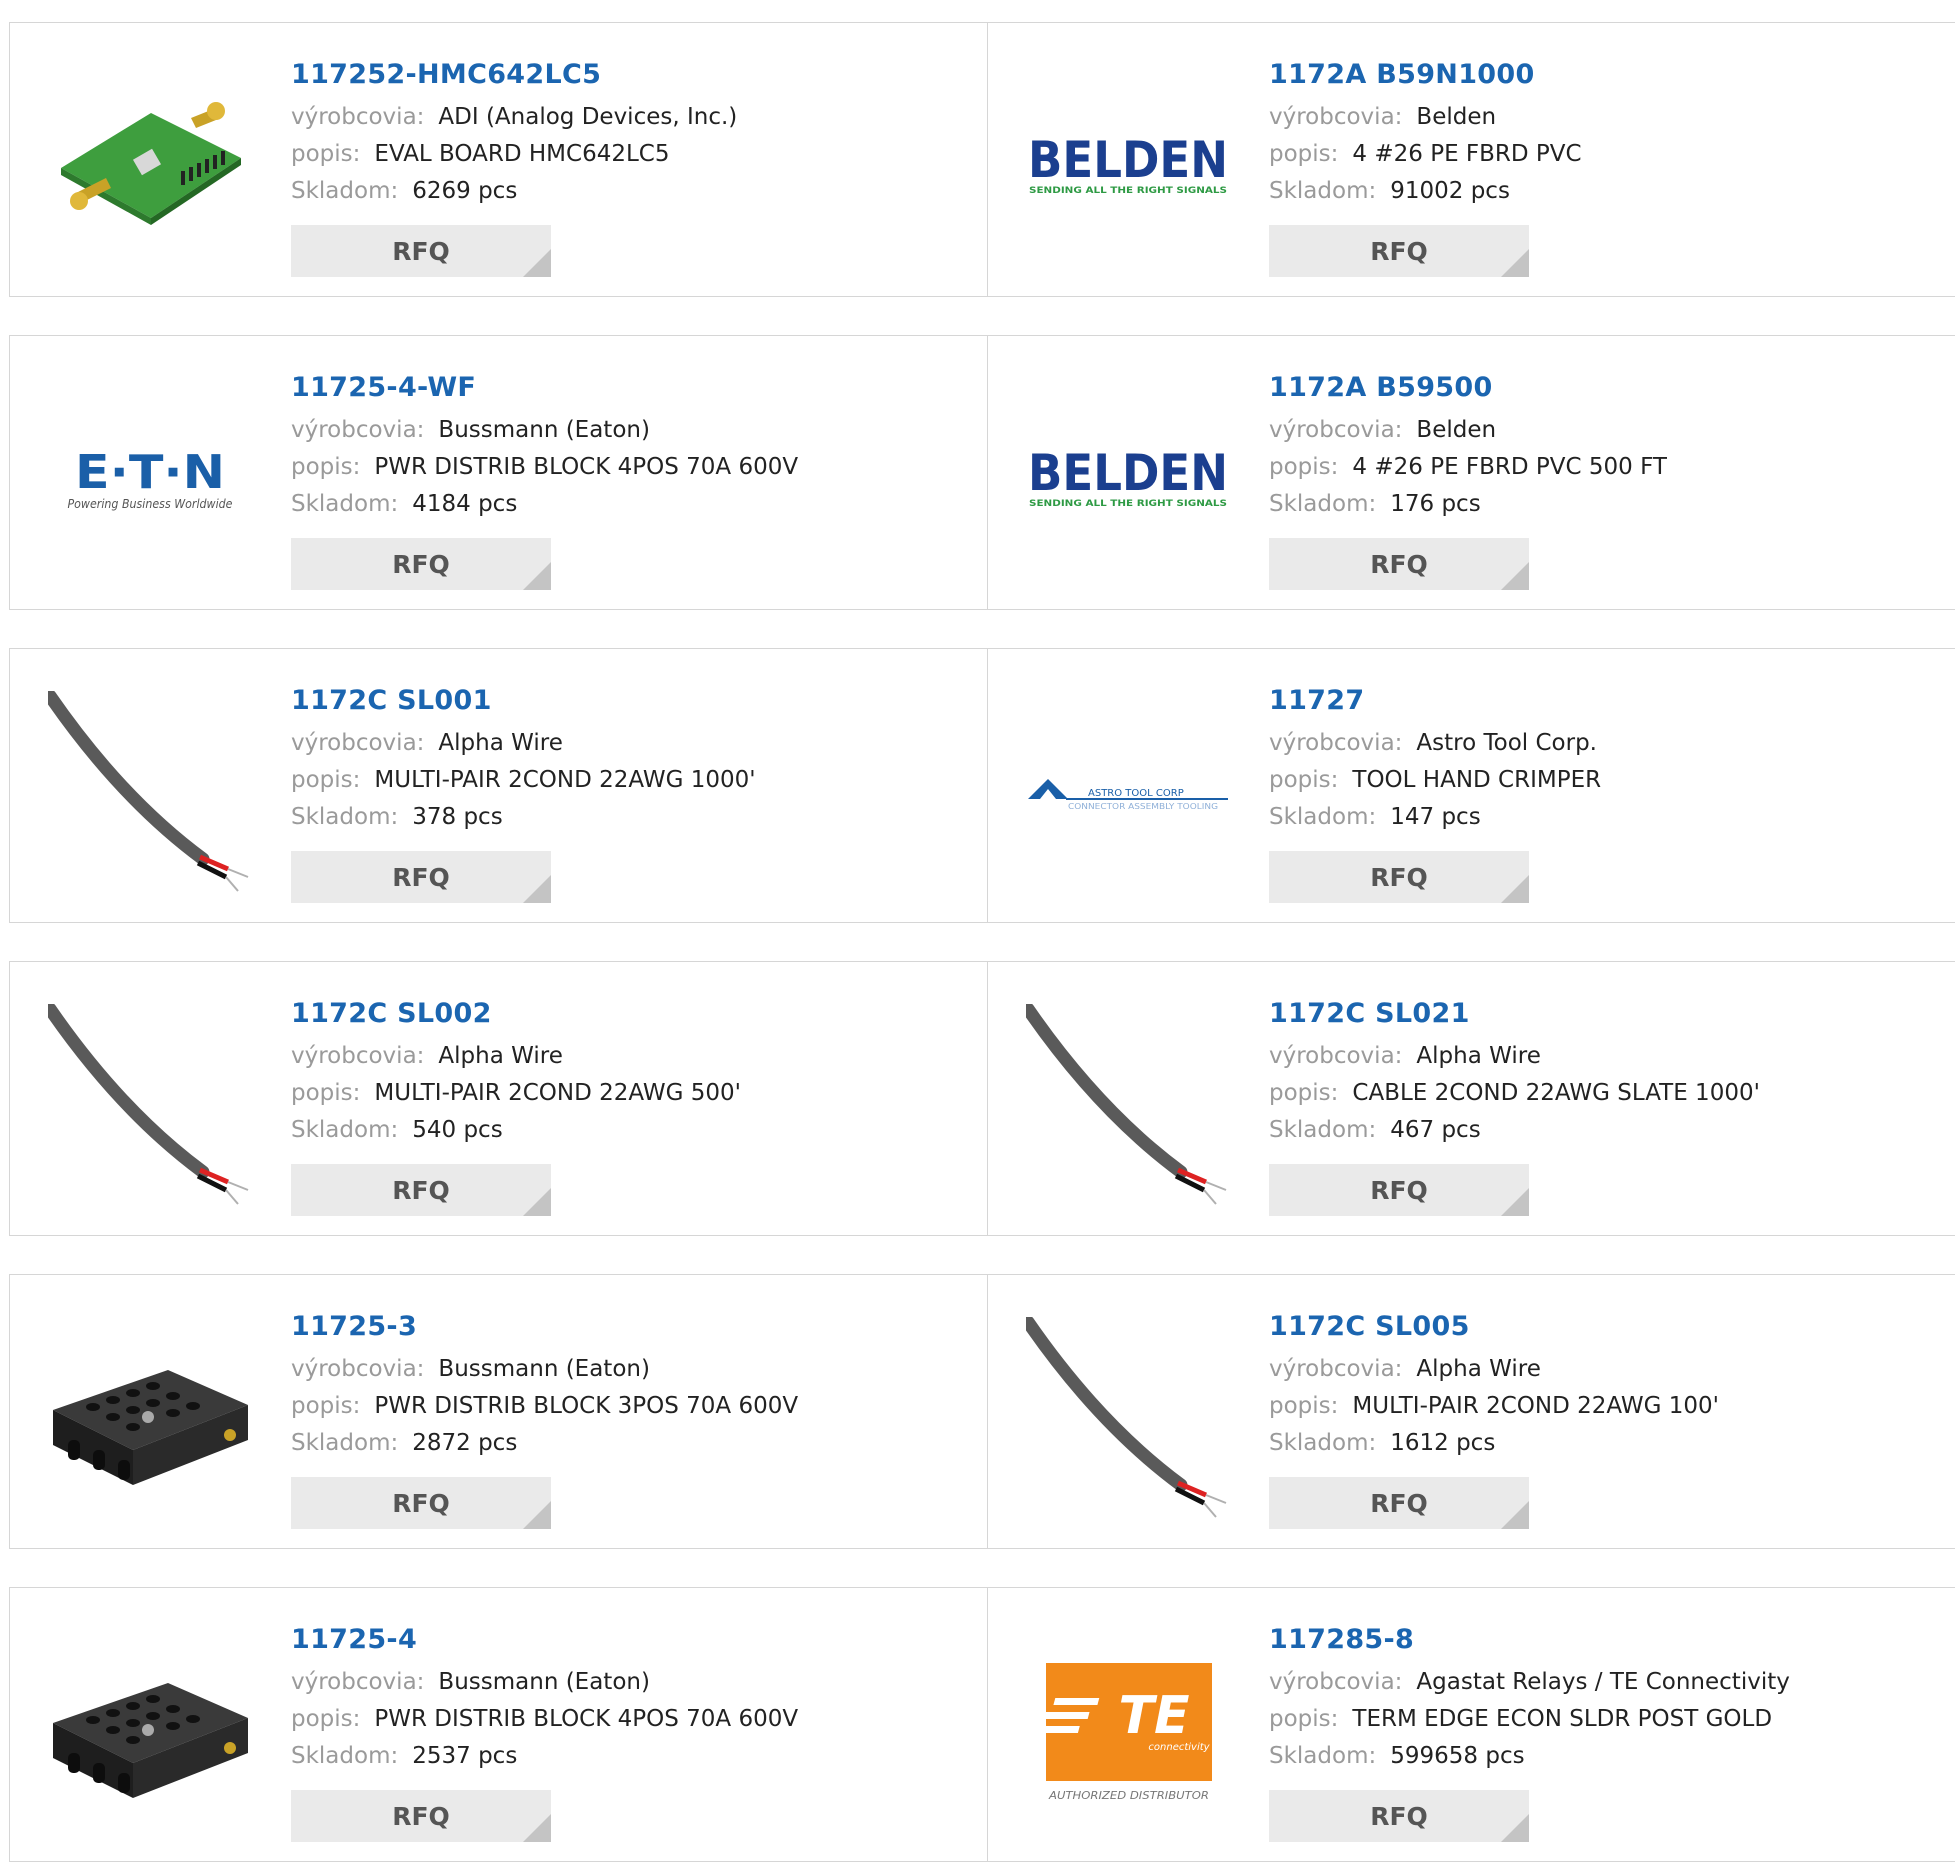 The image size is (1955, 1862). I want to click on stock-line: Skladom: 540 pcs, so click(516, 1130).